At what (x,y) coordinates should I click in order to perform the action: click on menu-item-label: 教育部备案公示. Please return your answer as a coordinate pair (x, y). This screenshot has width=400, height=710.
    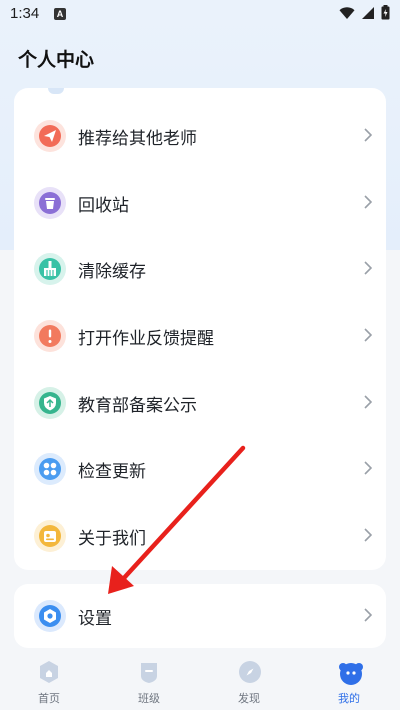
    Looking at the image, I should click on (137, 405).